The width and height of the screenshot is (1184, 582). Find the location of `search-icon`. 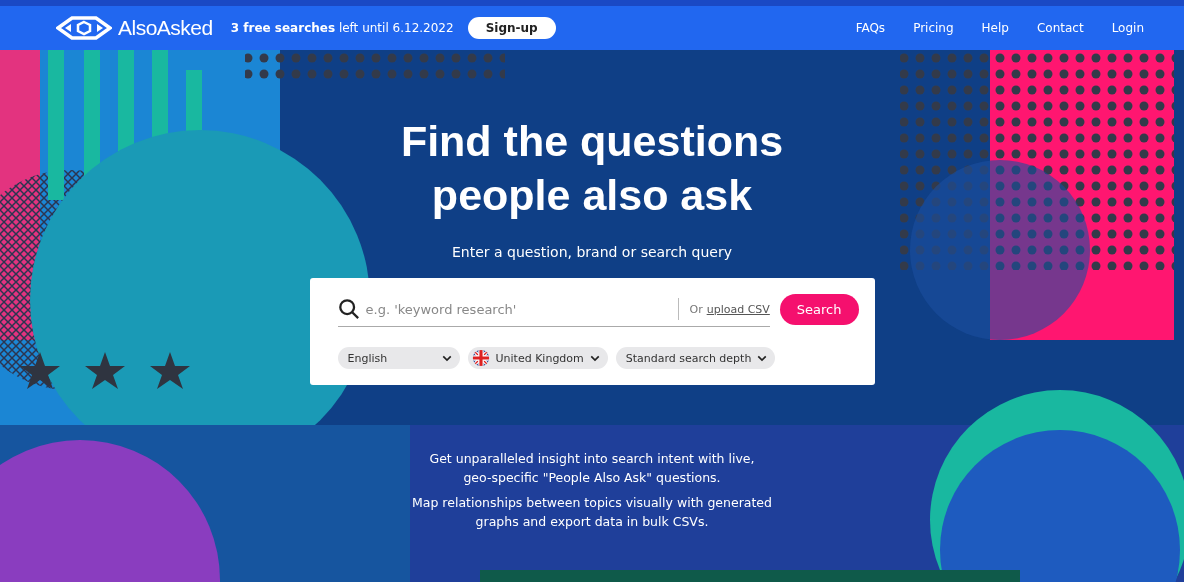

search-icon is located at coordinates (348, 309).